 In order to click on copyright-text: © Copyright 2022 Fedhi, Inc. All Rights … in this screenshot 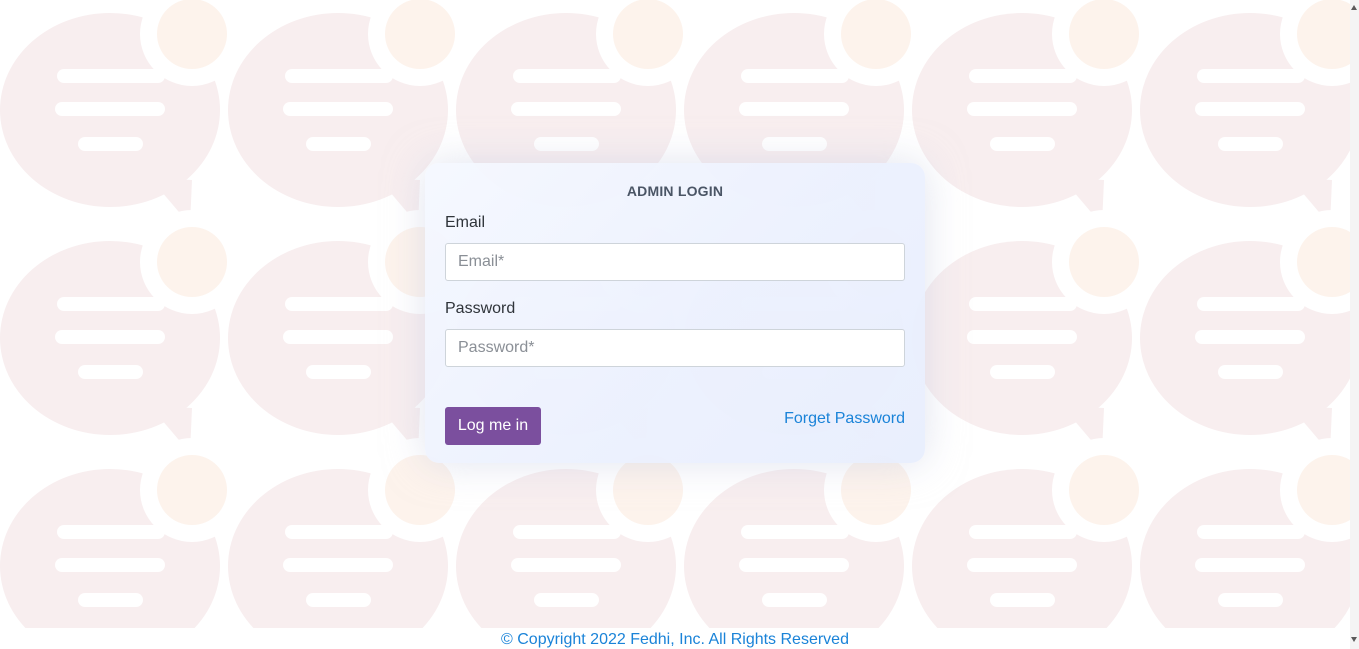, I will do `click(675, 639)`.